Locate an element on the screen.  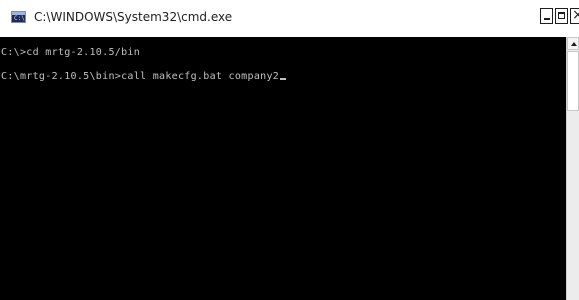
close-button is located at coordinates (574, 15).